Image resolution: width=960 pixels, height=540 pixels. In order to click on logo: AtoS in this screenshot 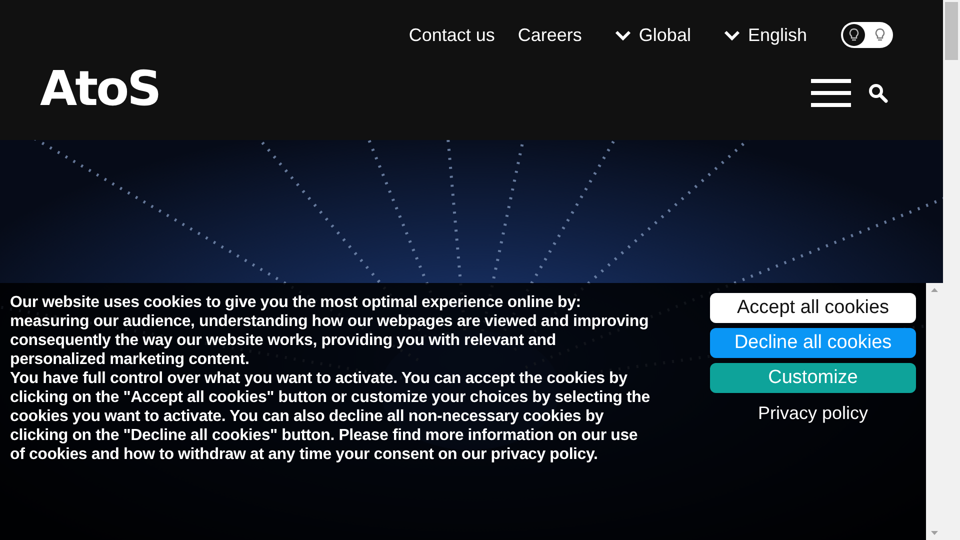, I will do `click(100, 89)`.